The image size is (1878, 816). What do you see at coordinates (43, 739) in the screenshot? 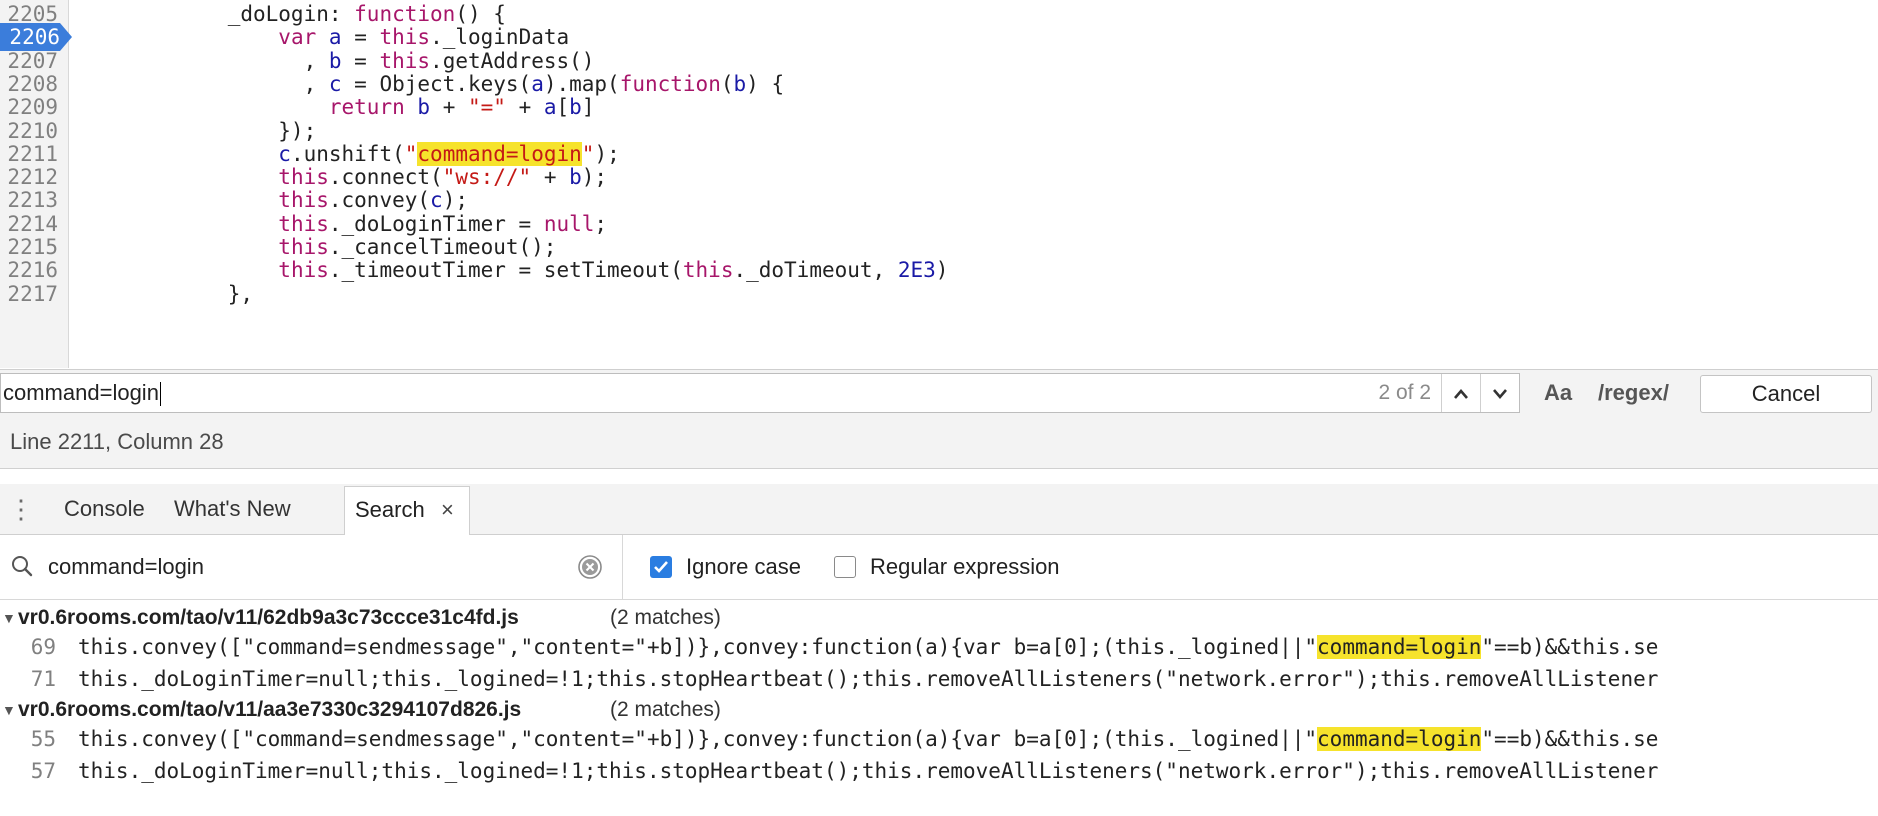
I see `result-line-number: 55` at bounding box center [43, 739].